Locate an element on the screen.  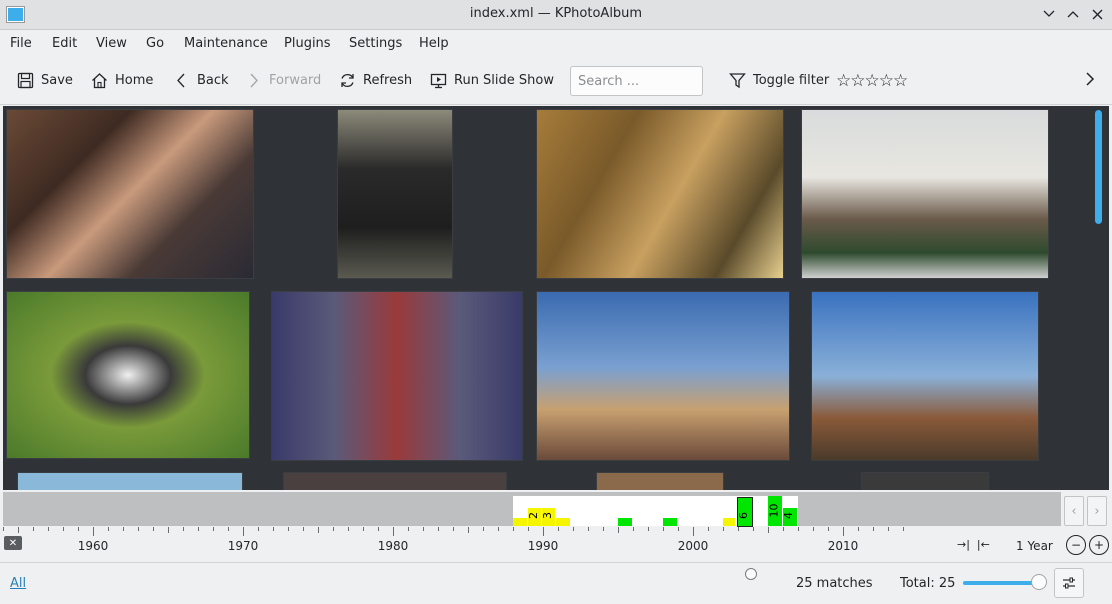
save-button: Save is located at coordinates (45, 80).